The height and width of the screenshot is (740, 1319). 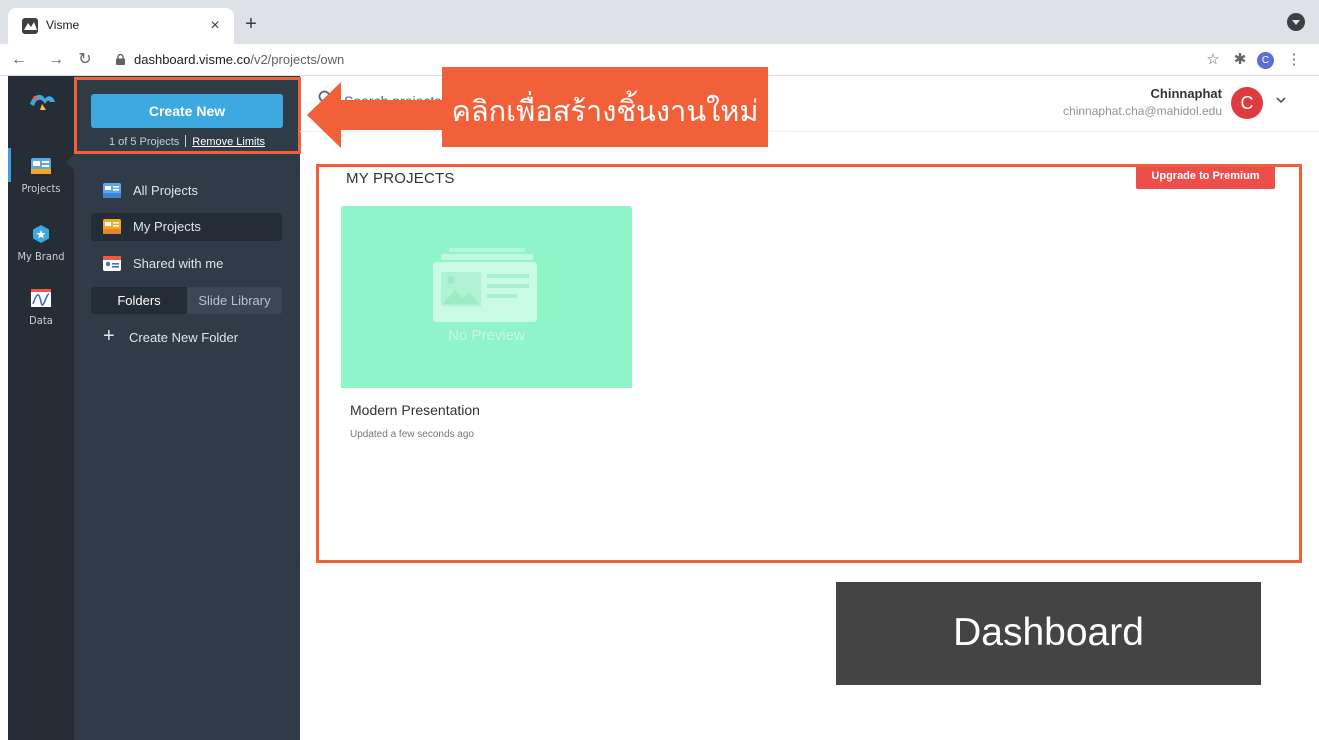 I want to click on tab-folders: Folders, so click(x=139, y=300).